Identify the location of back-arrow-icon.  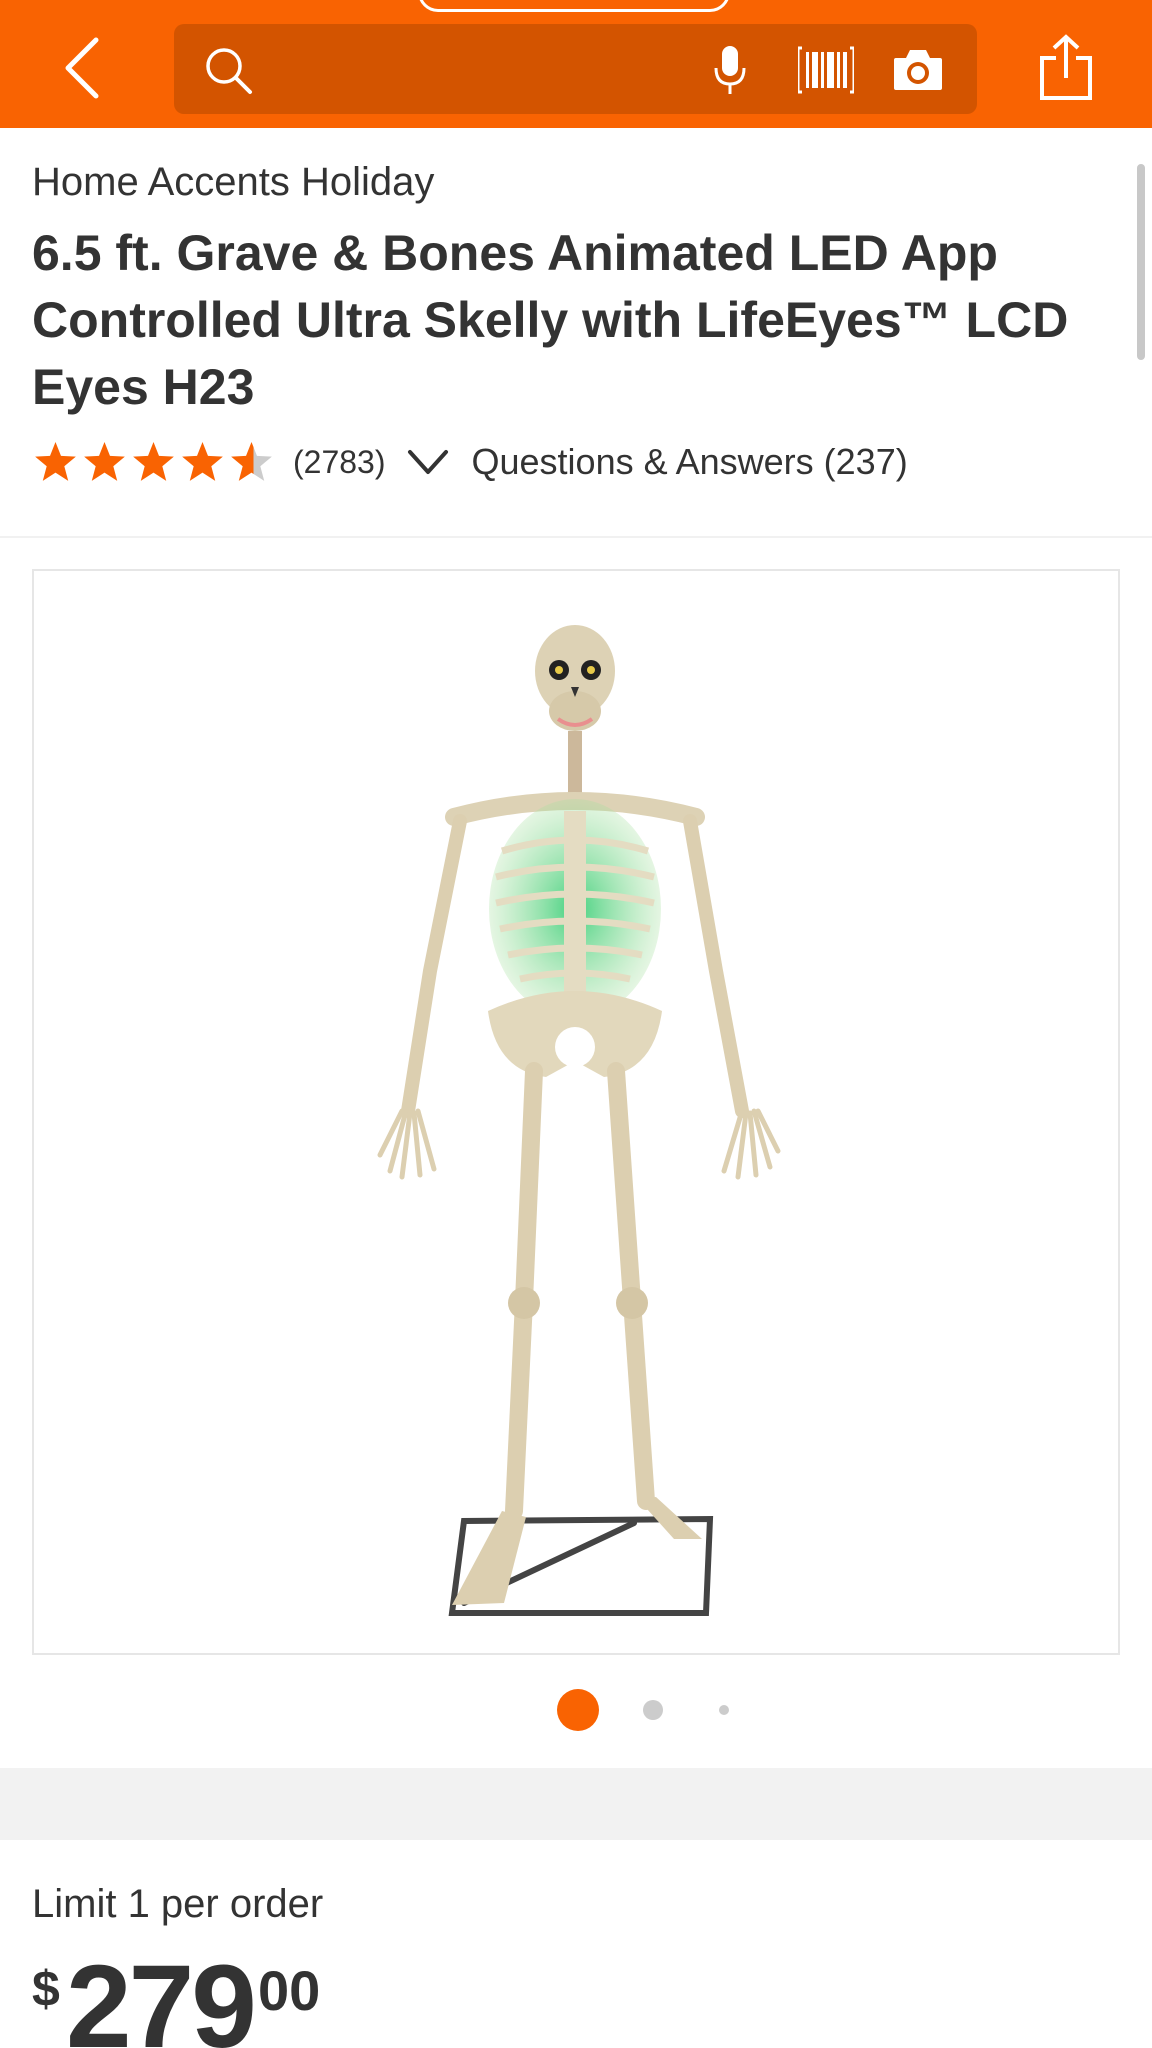
(82, 68).